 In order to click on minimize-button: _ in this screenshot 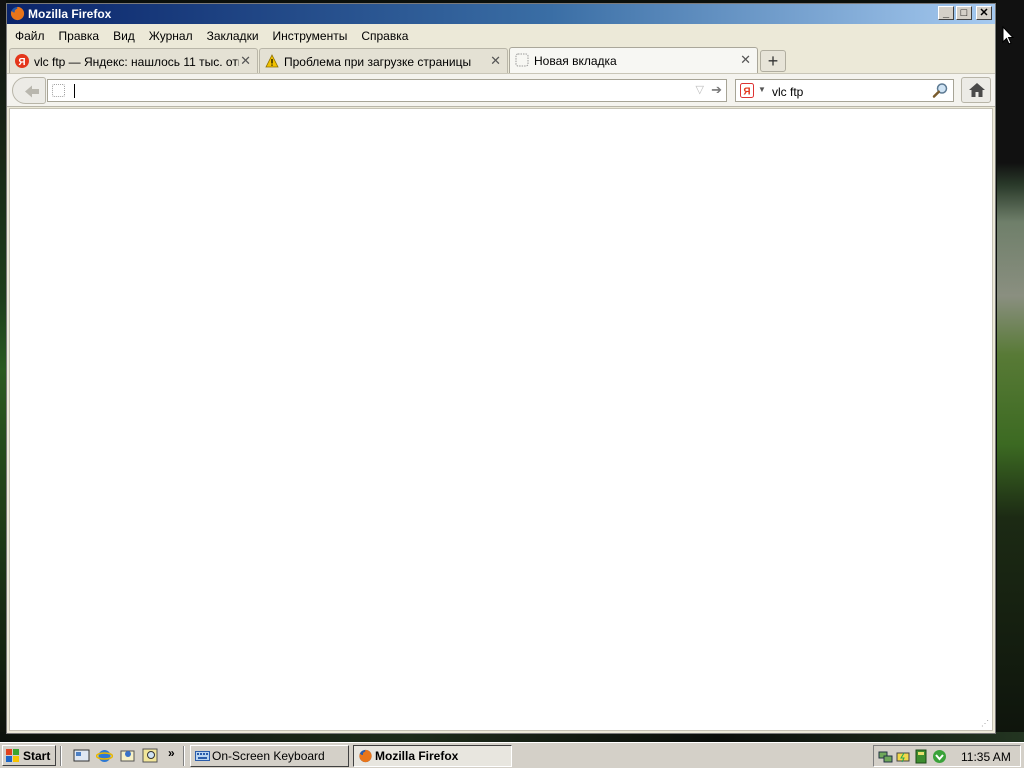, I will do `click(946, 13)`.